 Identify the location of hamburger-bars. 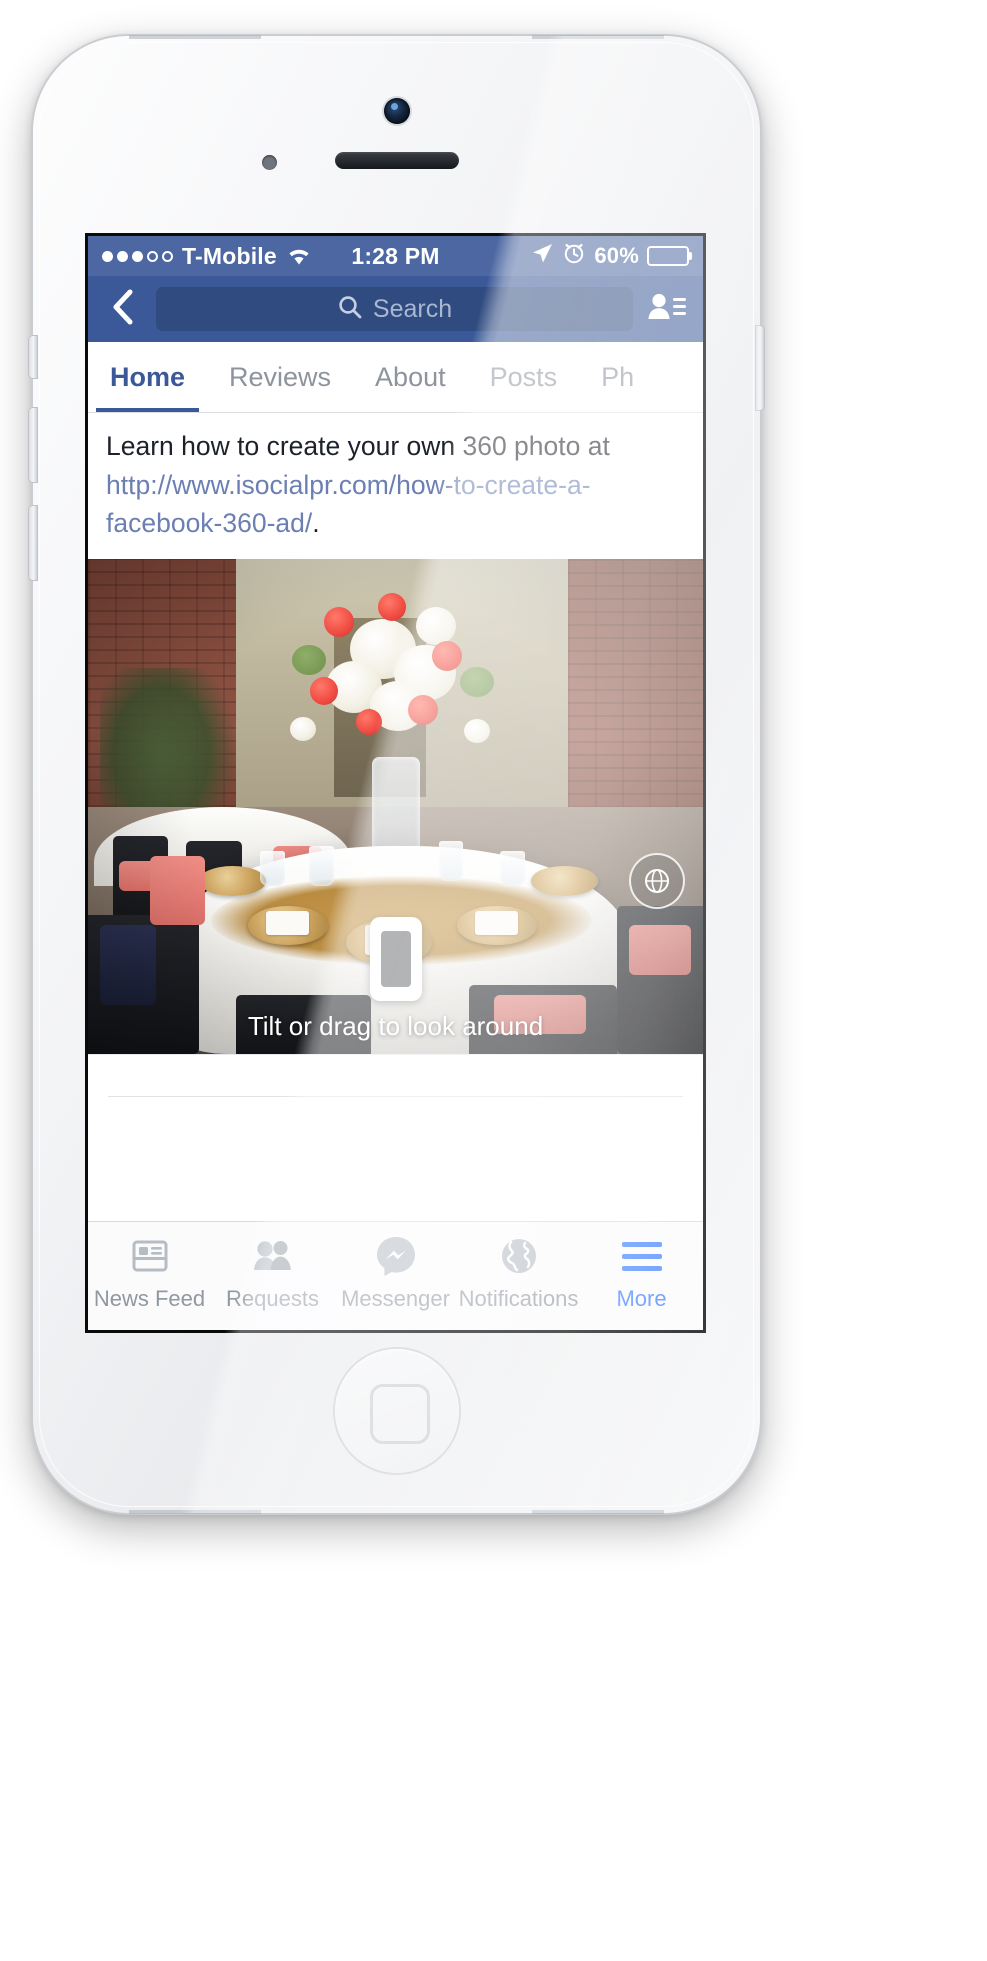
(641, 1256).